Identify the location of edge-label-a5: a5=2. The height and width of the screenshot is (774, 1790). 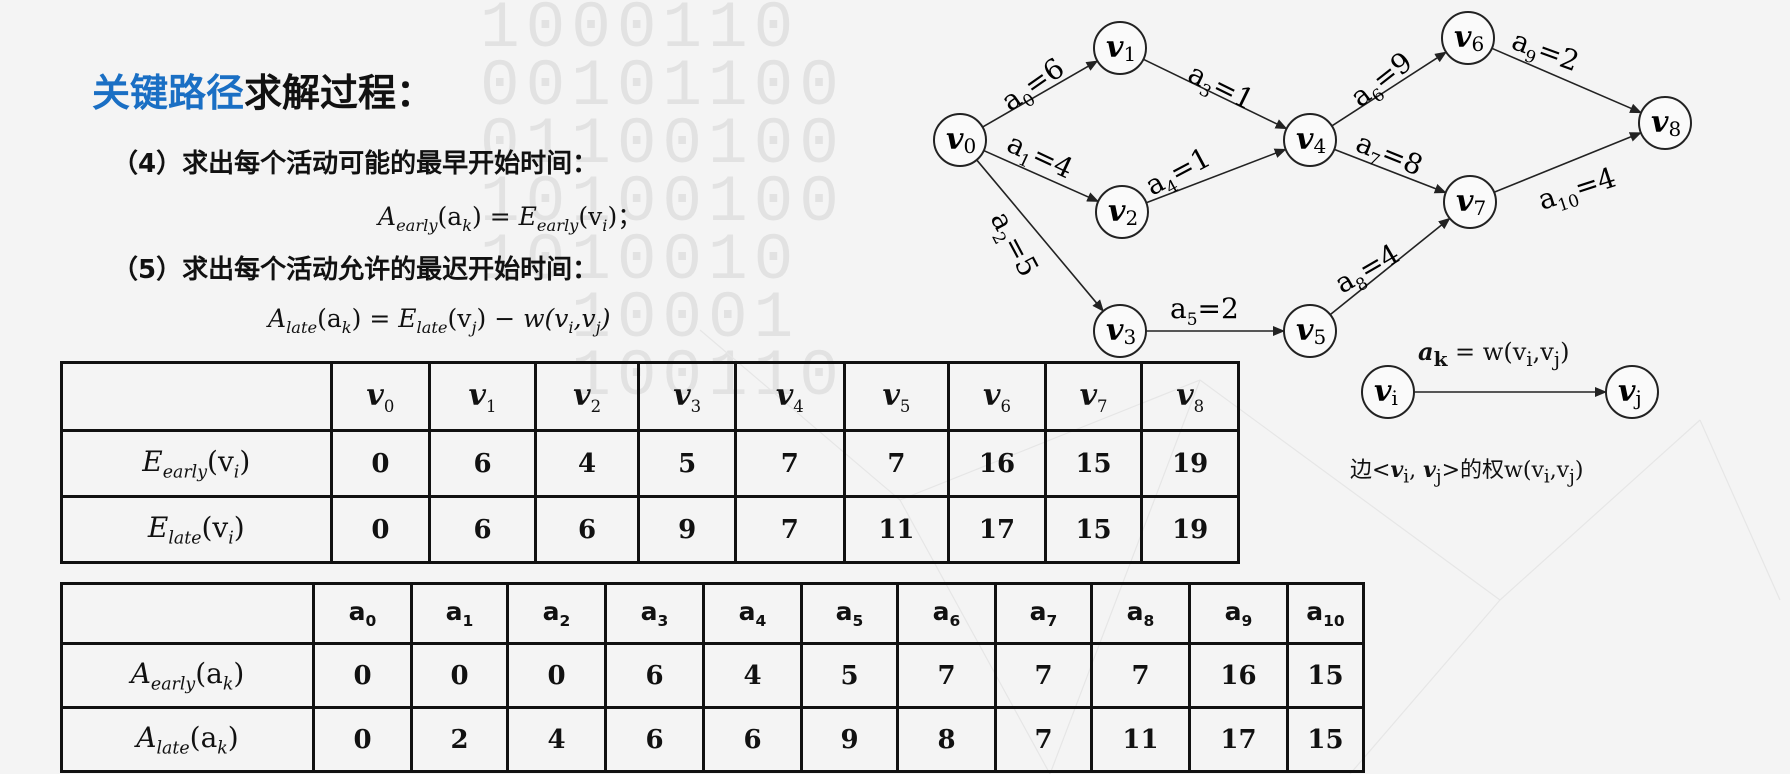
(1204, 311).